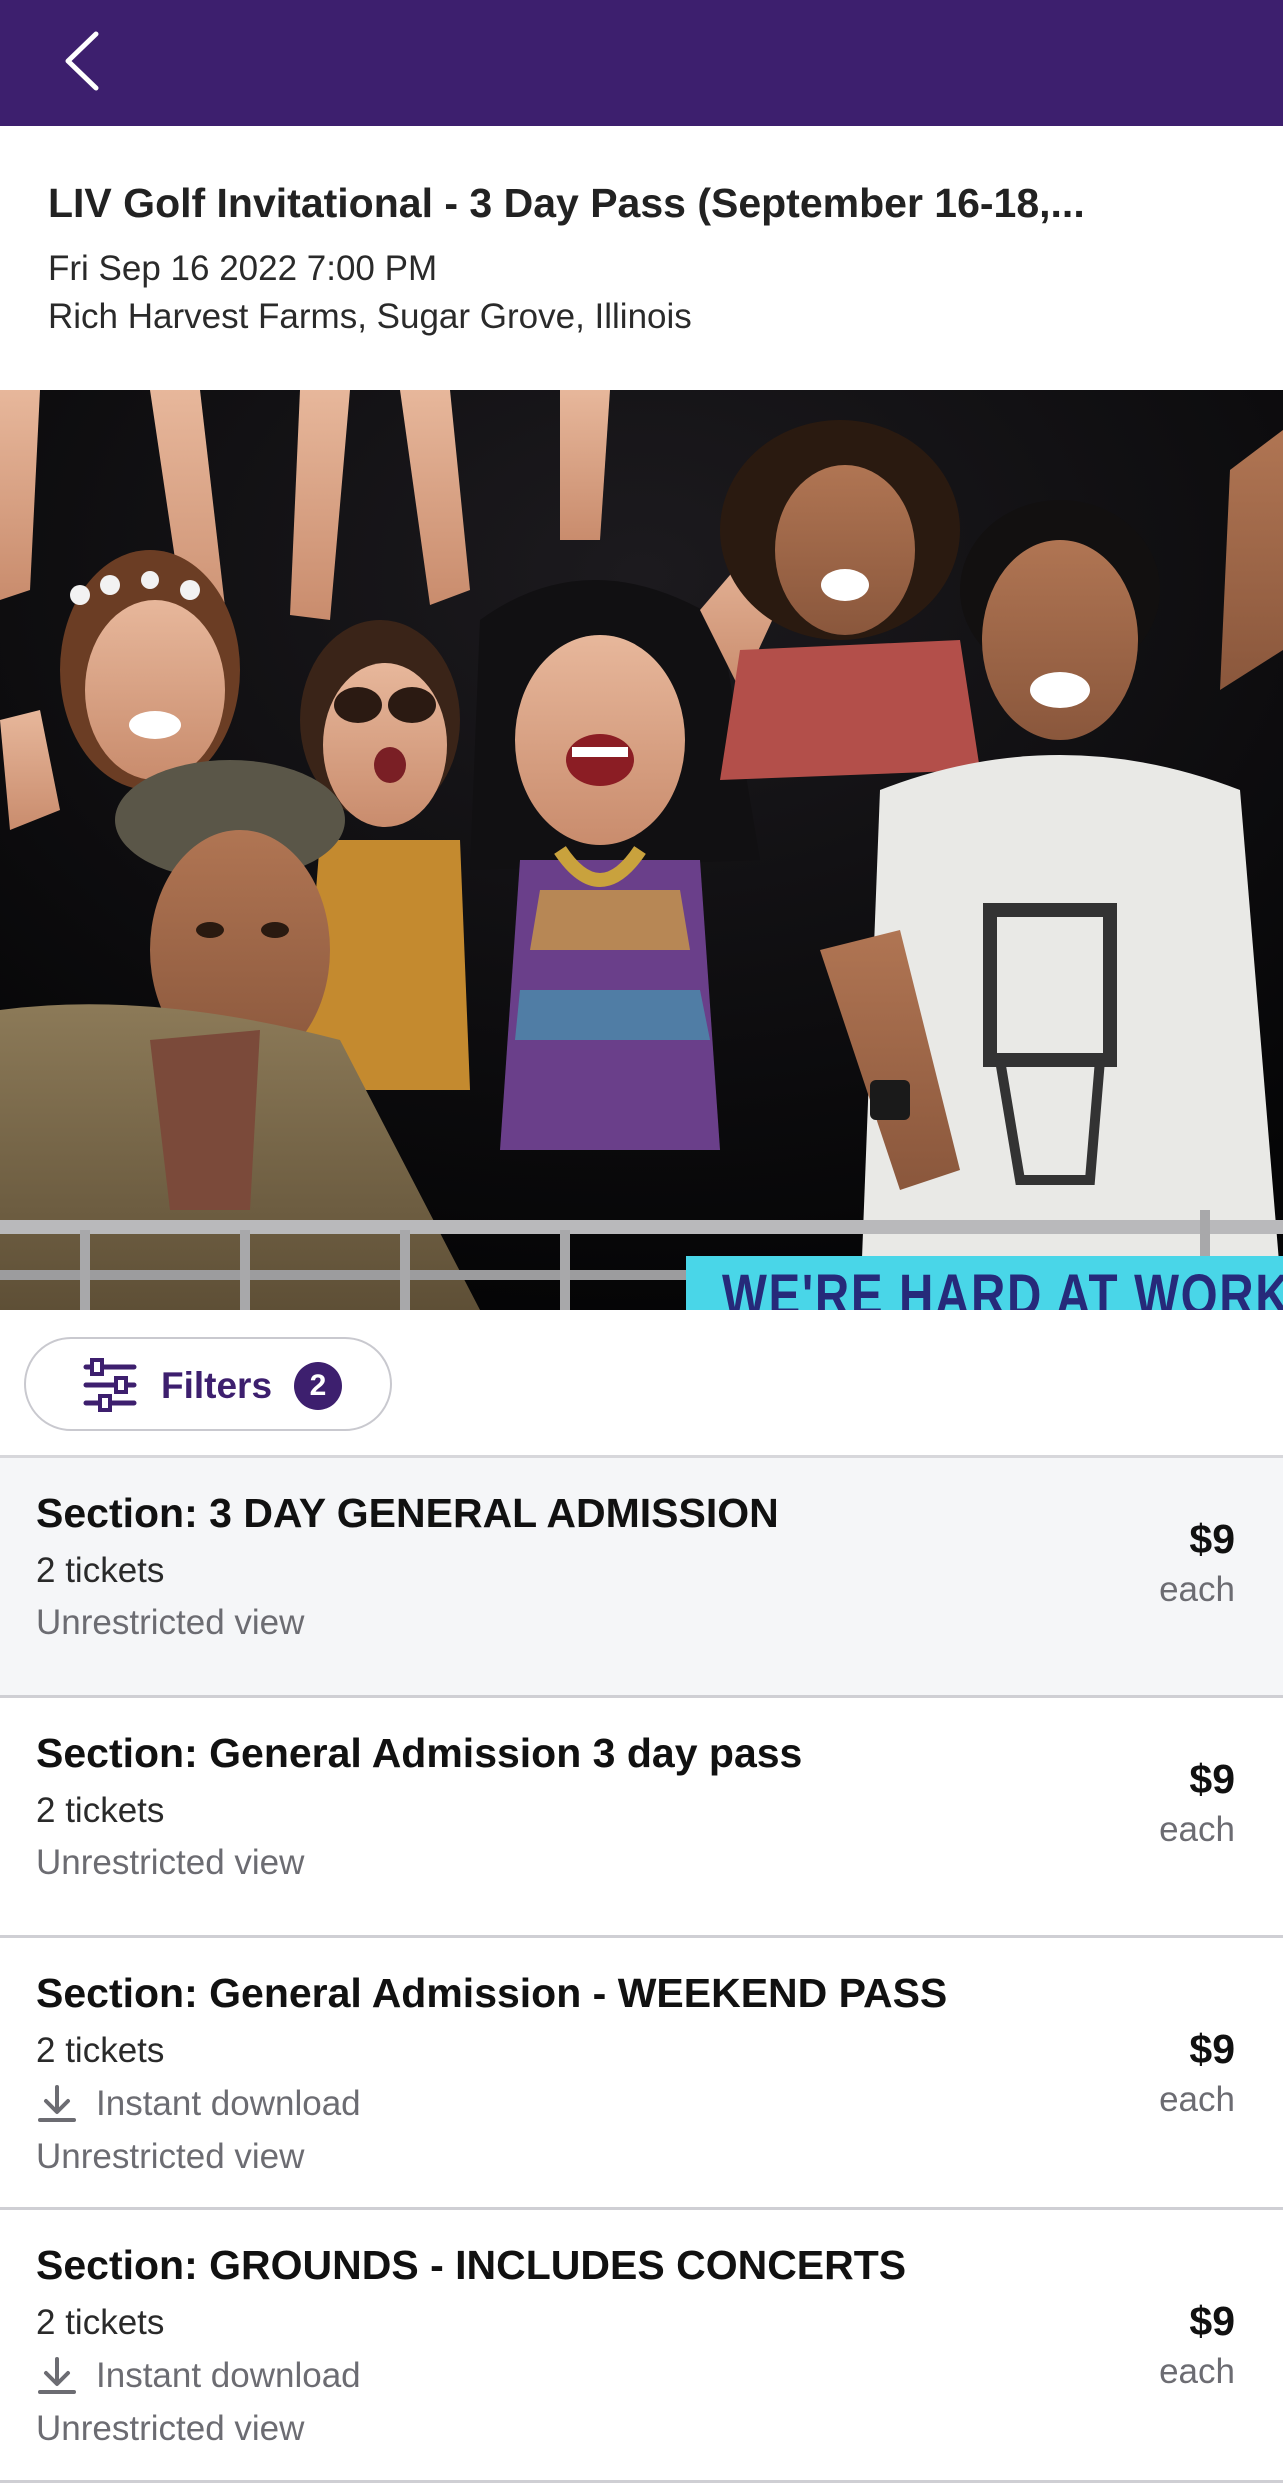  What do you see at coordinates (471, 2265) in the screenshot?
I see `listing-section: Section: GROUNDS - INCLUDES CONCERTS` at bounding box center [471, 2265].